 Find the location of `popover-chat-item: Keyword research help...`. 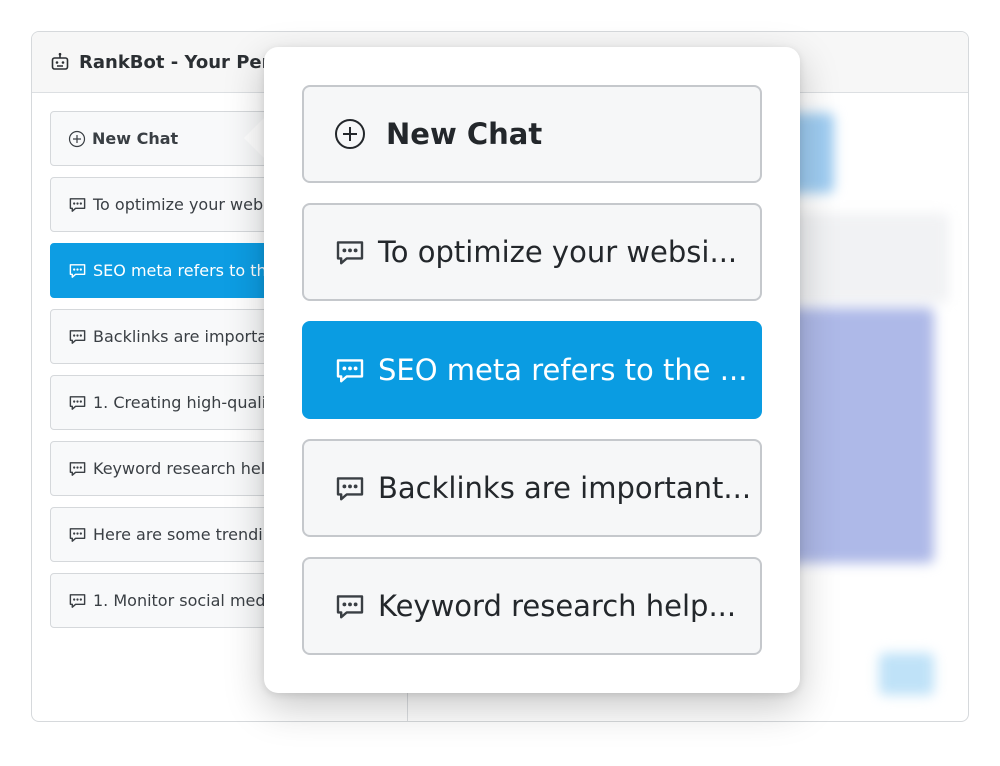

popover-chat-item: Keyword research help... is located at coordinates (532, 606).